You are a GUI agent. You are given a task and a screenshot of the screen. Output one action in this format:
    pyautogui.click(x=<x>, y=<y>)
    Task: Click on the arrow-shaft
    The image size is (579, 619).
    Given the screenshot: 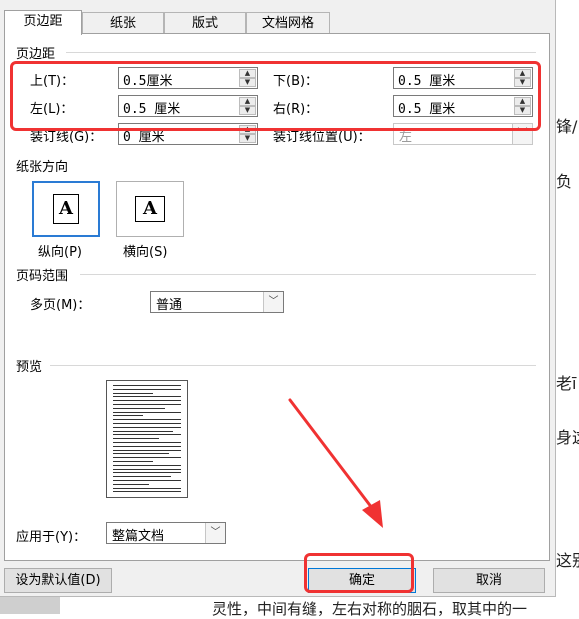 What is the action you would take?
    pyautogui.click(x=331, y=454)
    